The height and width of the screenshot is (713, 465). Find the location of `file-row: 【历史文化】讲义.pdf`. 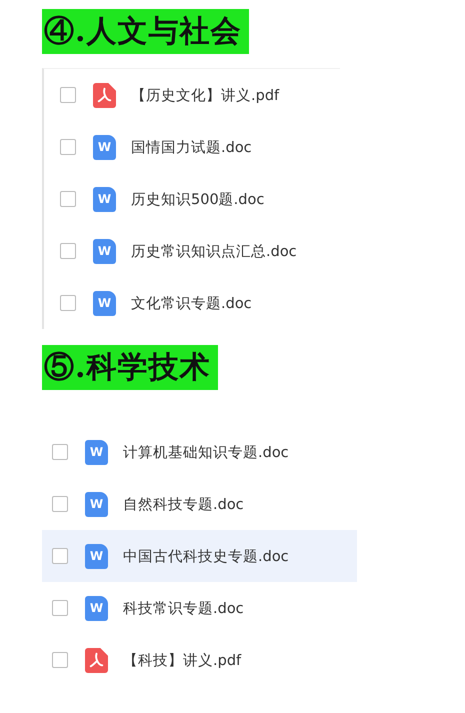

file-row: 【历史文化】讲义.pdf is located at coordinates (200, 95).